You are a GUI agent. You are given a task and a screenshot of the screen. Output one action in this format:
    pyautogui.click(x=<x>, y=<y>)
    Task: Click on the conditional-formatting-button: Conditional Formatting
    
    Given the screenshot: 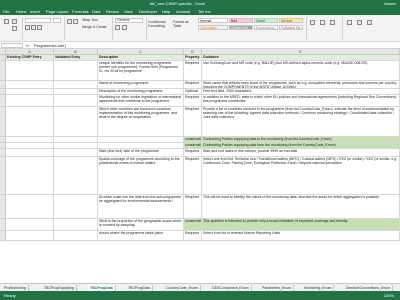 What is the action you would take?
    pyautogui.click(x=159, y=24)
    